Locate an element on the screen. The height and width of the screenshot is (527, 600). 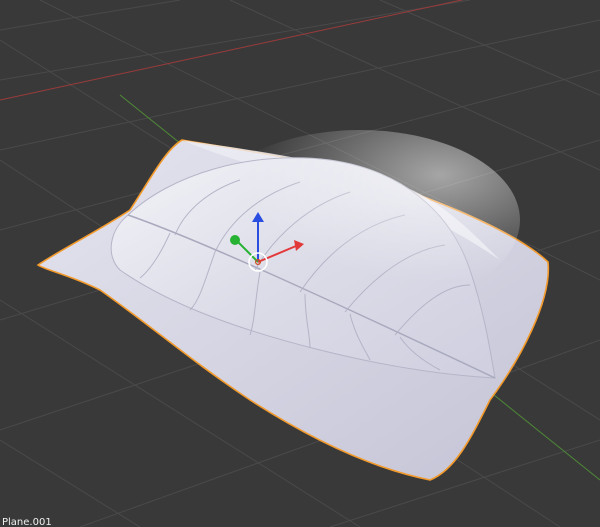
gizmo-y-arrow-icon is located at coordinates (235, 240).